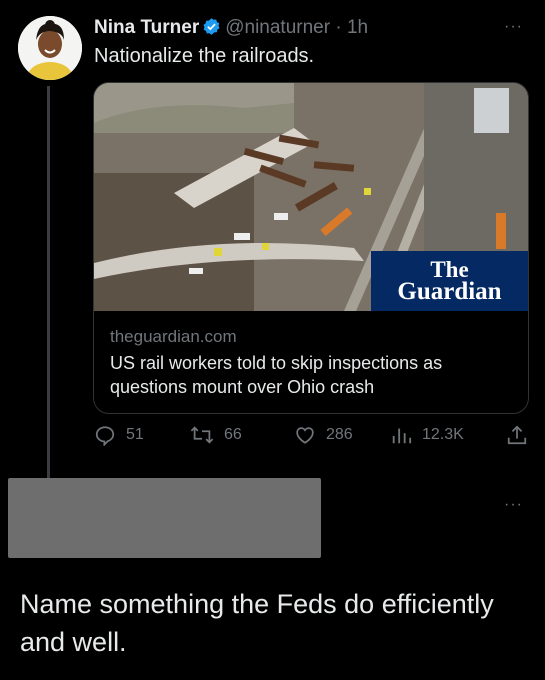  I want to click on action-bar: 51 66 286 12.3K, so click(314, 437).